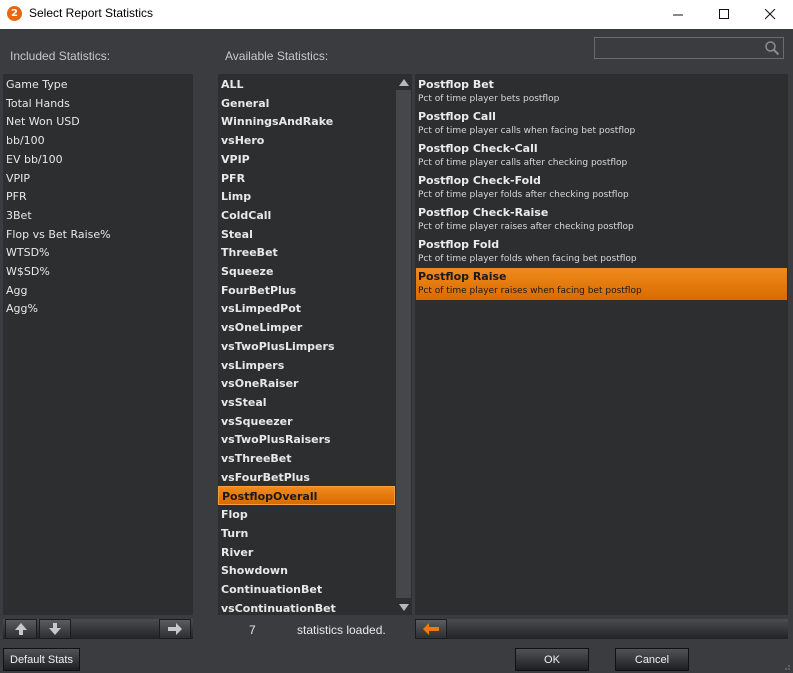 Image resolution: width=793 pixels, height=673 pixels. I want to click on resize-grip-icon, so click(786, 666).